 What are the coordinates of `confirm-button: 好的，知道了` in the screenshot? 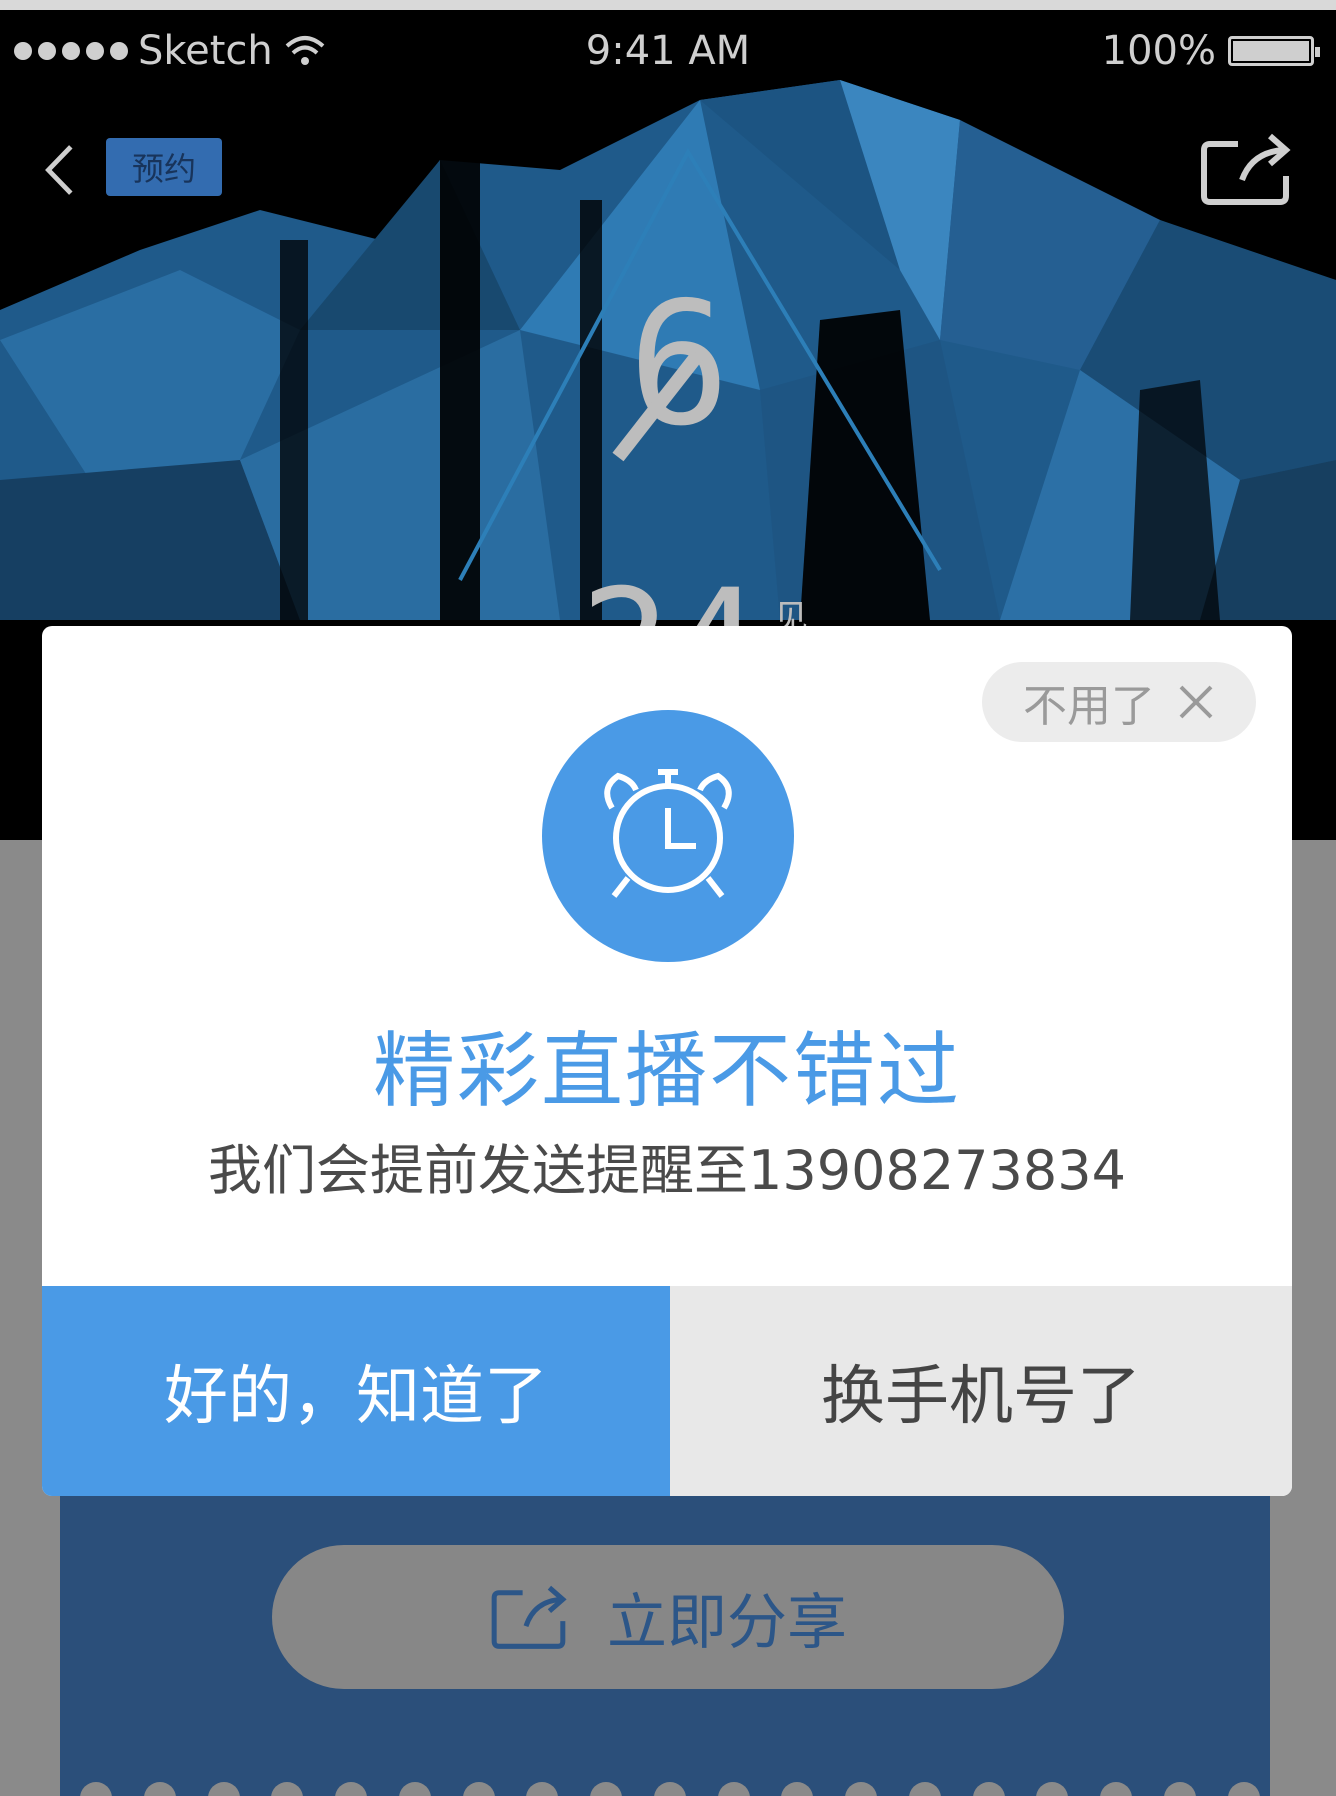 It's located at (356, 1391).